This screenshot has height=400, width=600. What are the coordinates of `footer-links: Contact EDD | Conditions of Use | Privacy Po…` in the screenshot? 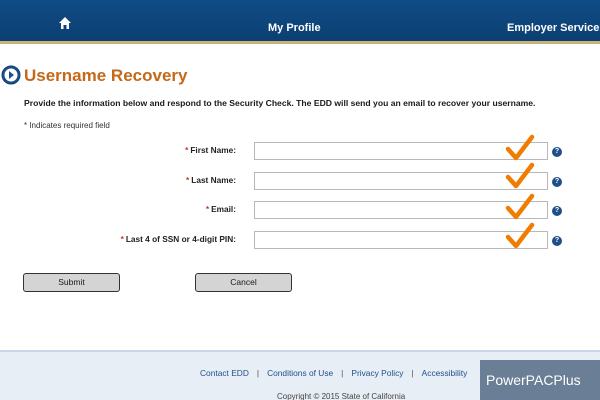 It's located at (341, 373).